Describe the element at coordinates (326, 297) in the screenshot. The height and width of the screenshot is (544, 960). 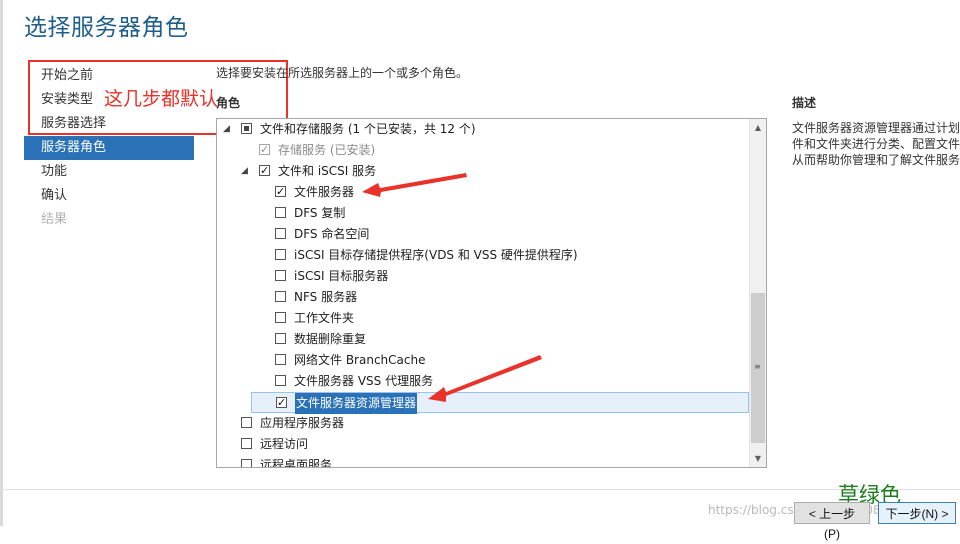
I see `tree-row-label: NFS 服务器` at that location.